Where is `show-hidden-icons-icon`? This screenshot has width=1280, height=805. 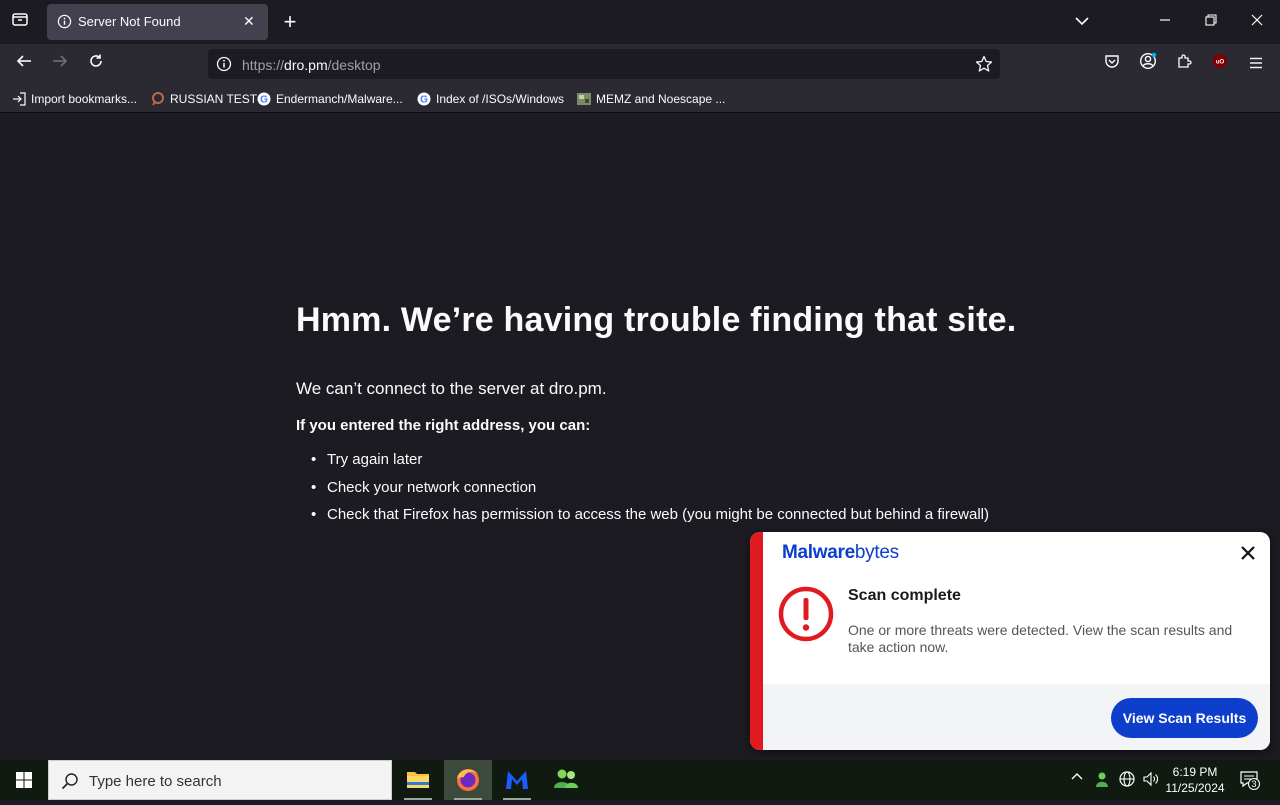 show-hidden-icons-icon is located at coordinates (1077, 778).